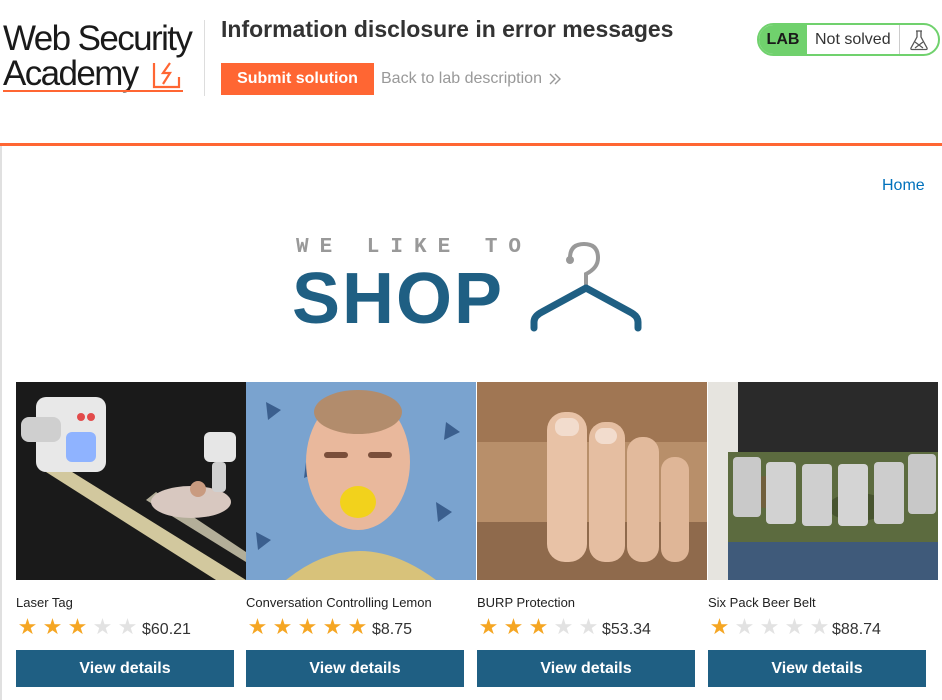 This screenshot has width=942, height=700. What do you see at coordinates (856, 629) in the screenshot?
I see `product-price: $88.74` at bounding box center [856, 629].